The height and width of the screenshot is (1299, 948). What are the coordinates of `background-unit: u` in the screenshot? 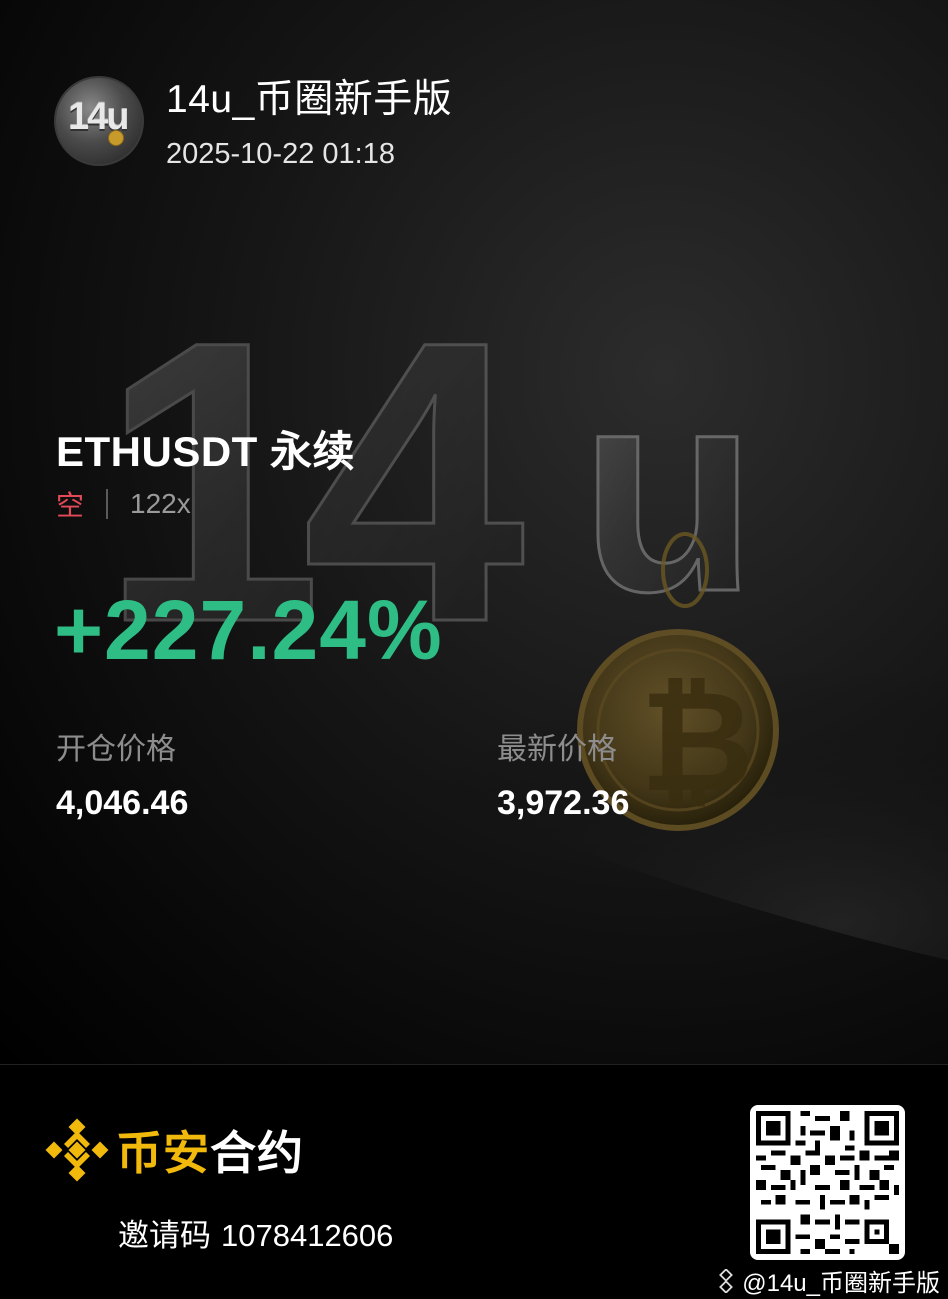 It's located at (668, 490).